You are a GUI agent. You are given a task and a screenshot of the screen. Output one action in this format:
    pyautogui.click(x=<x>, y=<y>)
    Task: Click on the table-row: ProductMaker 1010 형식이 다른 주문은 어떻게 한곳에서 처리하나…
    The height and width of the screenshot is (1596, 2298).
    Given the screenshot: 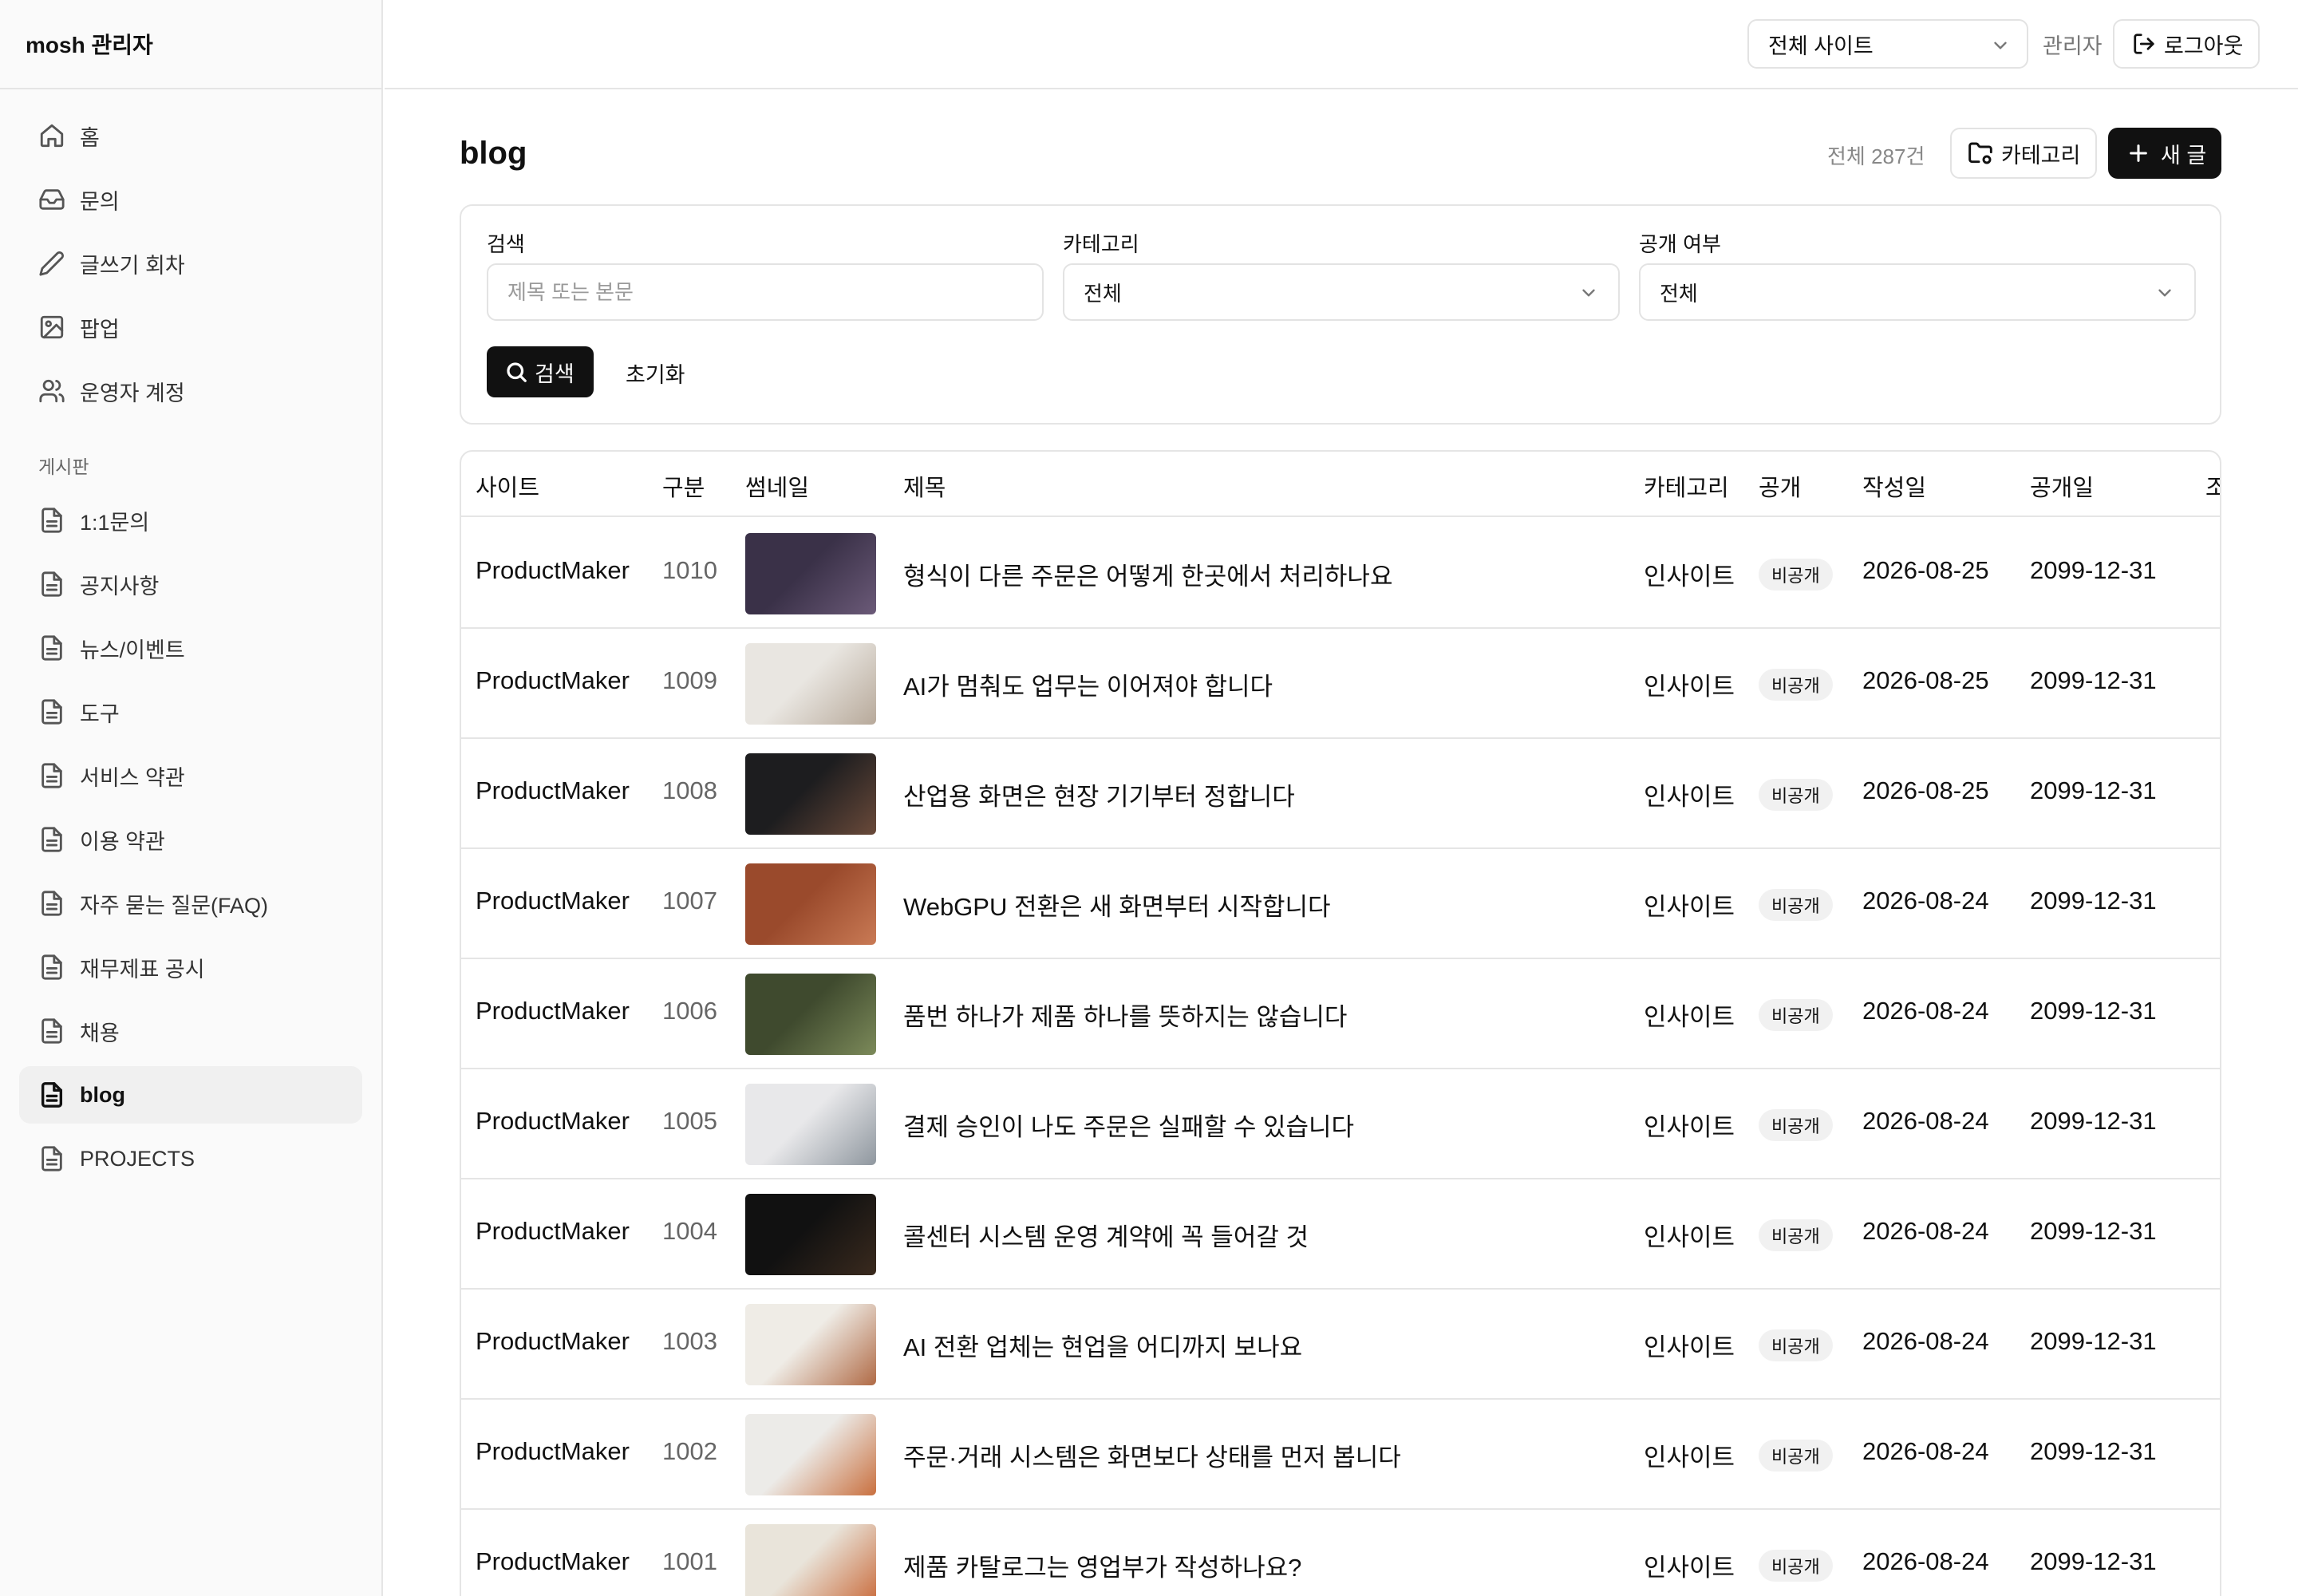 What is the action you would take?
    pyautogui.click(x=1340, y=574)
    